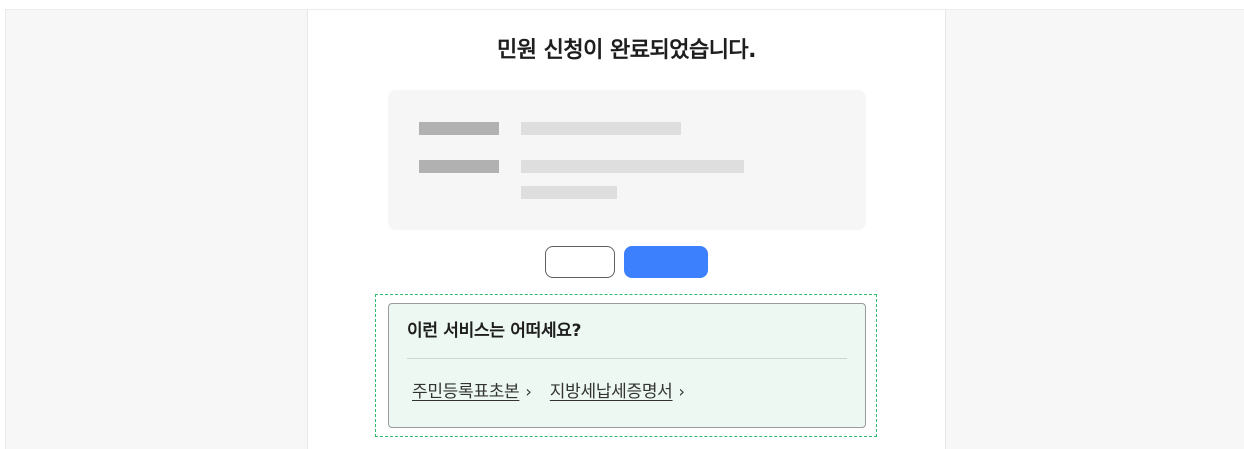  Describe the element at coordinates (666, 262) in the screenshot. I see `primary-button` at that location.